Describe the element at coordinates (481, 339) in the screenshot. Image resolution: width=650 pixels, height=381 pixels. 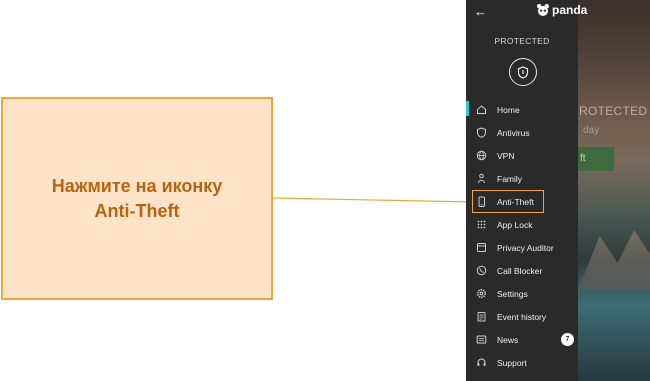
I see `news-icon` at that location.